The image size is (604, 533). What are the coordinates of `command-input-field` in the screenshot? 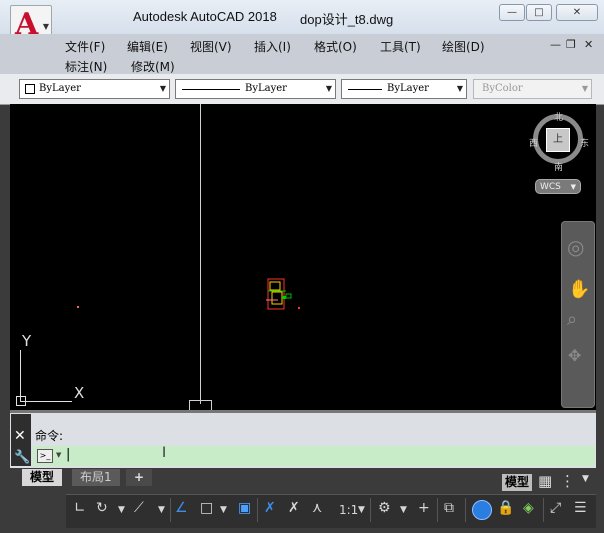 It's located at (314, 456).